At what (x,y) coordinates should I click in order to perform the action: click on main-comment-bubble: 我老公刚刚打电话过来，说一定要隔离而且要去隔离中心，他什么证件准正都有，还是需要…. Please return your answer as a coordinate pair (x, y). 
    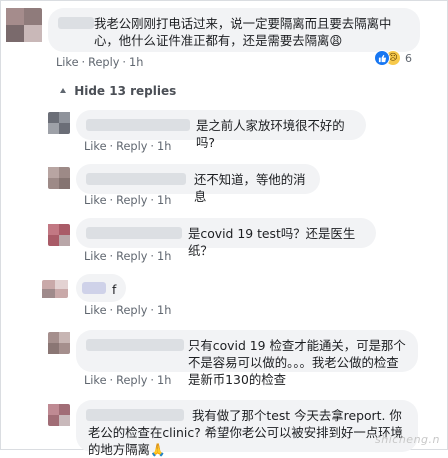
    Looking at the image, I should click on (234, 30).